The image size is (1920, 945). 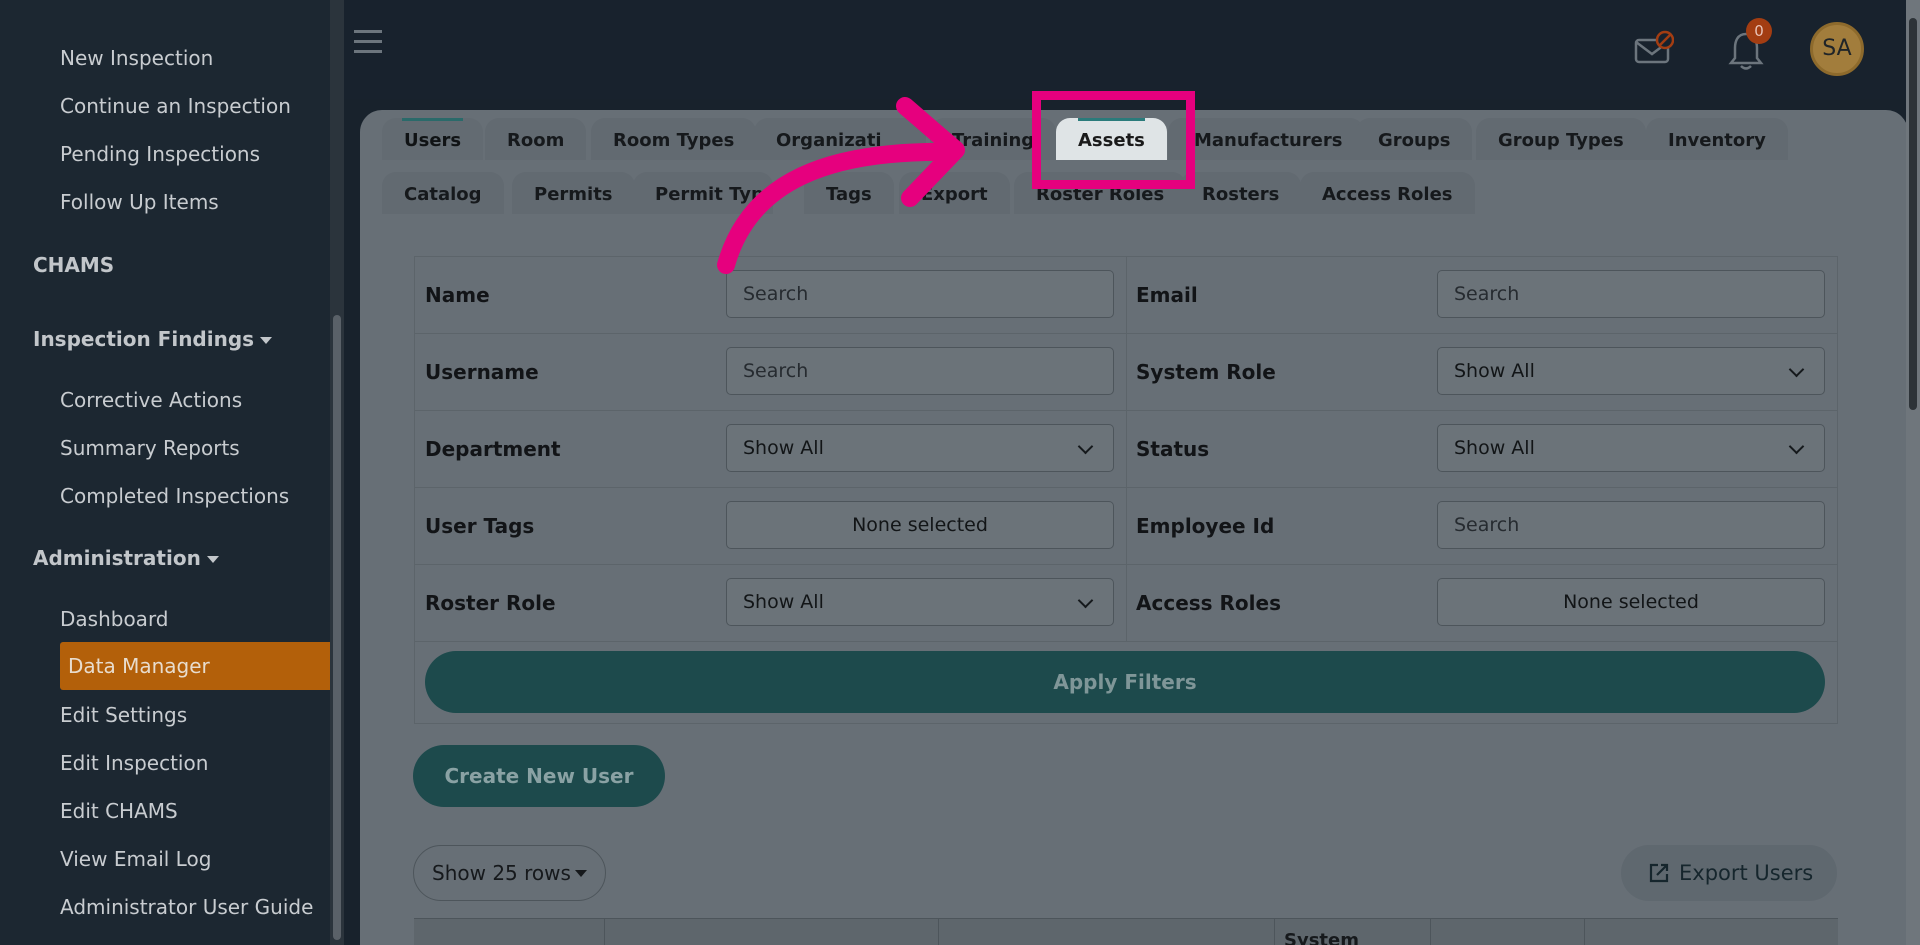 What do you see at coordinates (539, 776) in the screenshot?
I see `create-new-user-button: Create New User` at bounding box center [539, 776].